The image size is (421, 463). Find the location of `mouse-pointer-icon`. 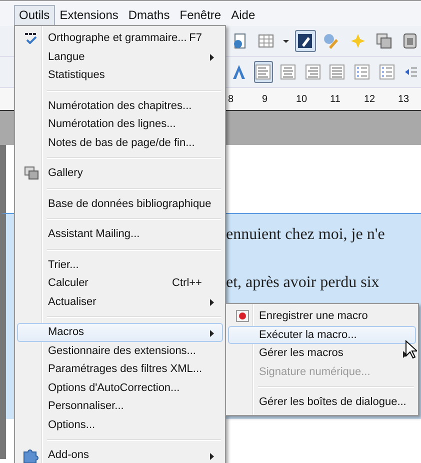

mouse-pointer-icon is located at coordinates (411, 349).